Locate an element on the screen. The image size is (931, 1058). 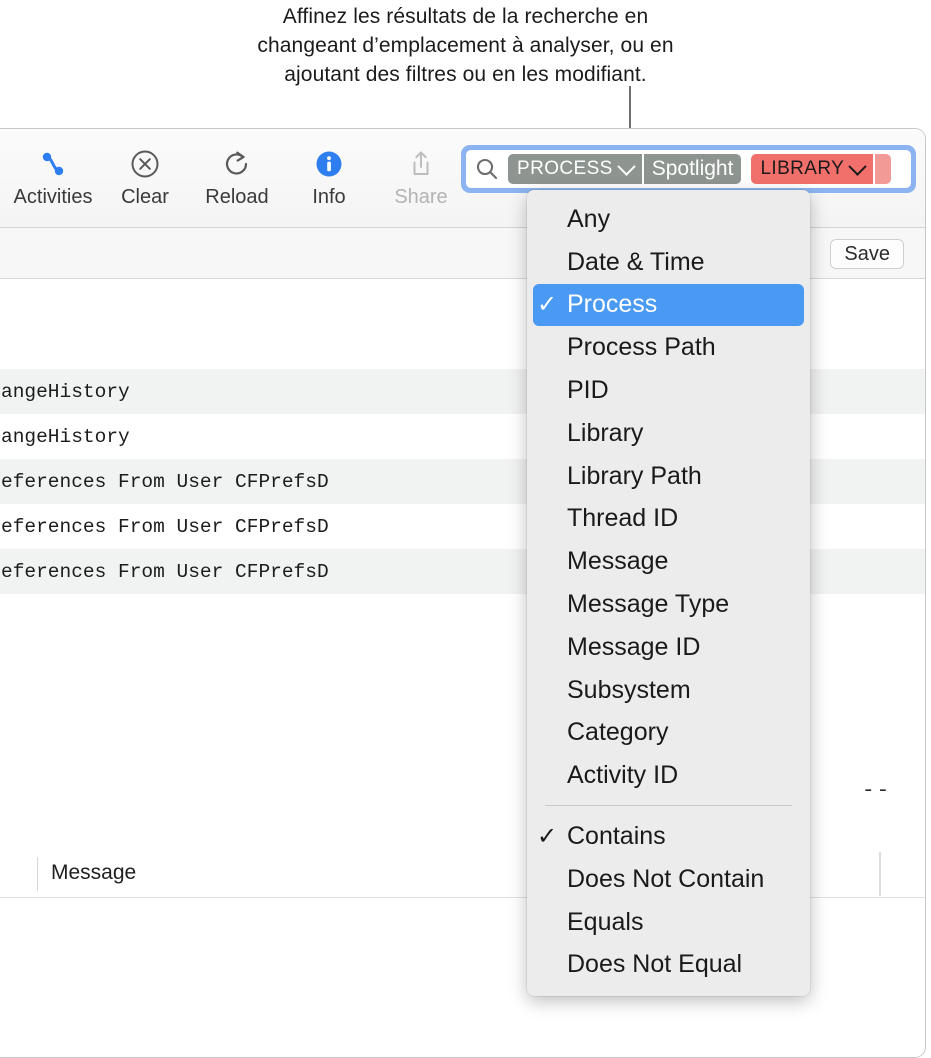
toolbar-button-group: Activities Clear Reload Info Share is located at coordinates (237, 176).